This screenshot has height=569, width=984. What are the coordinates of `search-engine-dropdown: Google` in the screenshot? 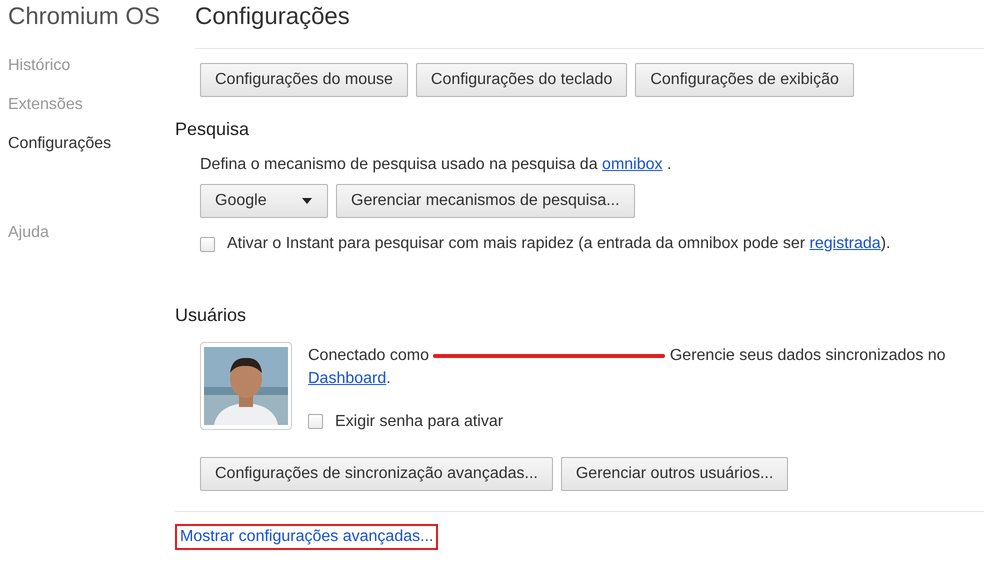 It's located at (264, 201).